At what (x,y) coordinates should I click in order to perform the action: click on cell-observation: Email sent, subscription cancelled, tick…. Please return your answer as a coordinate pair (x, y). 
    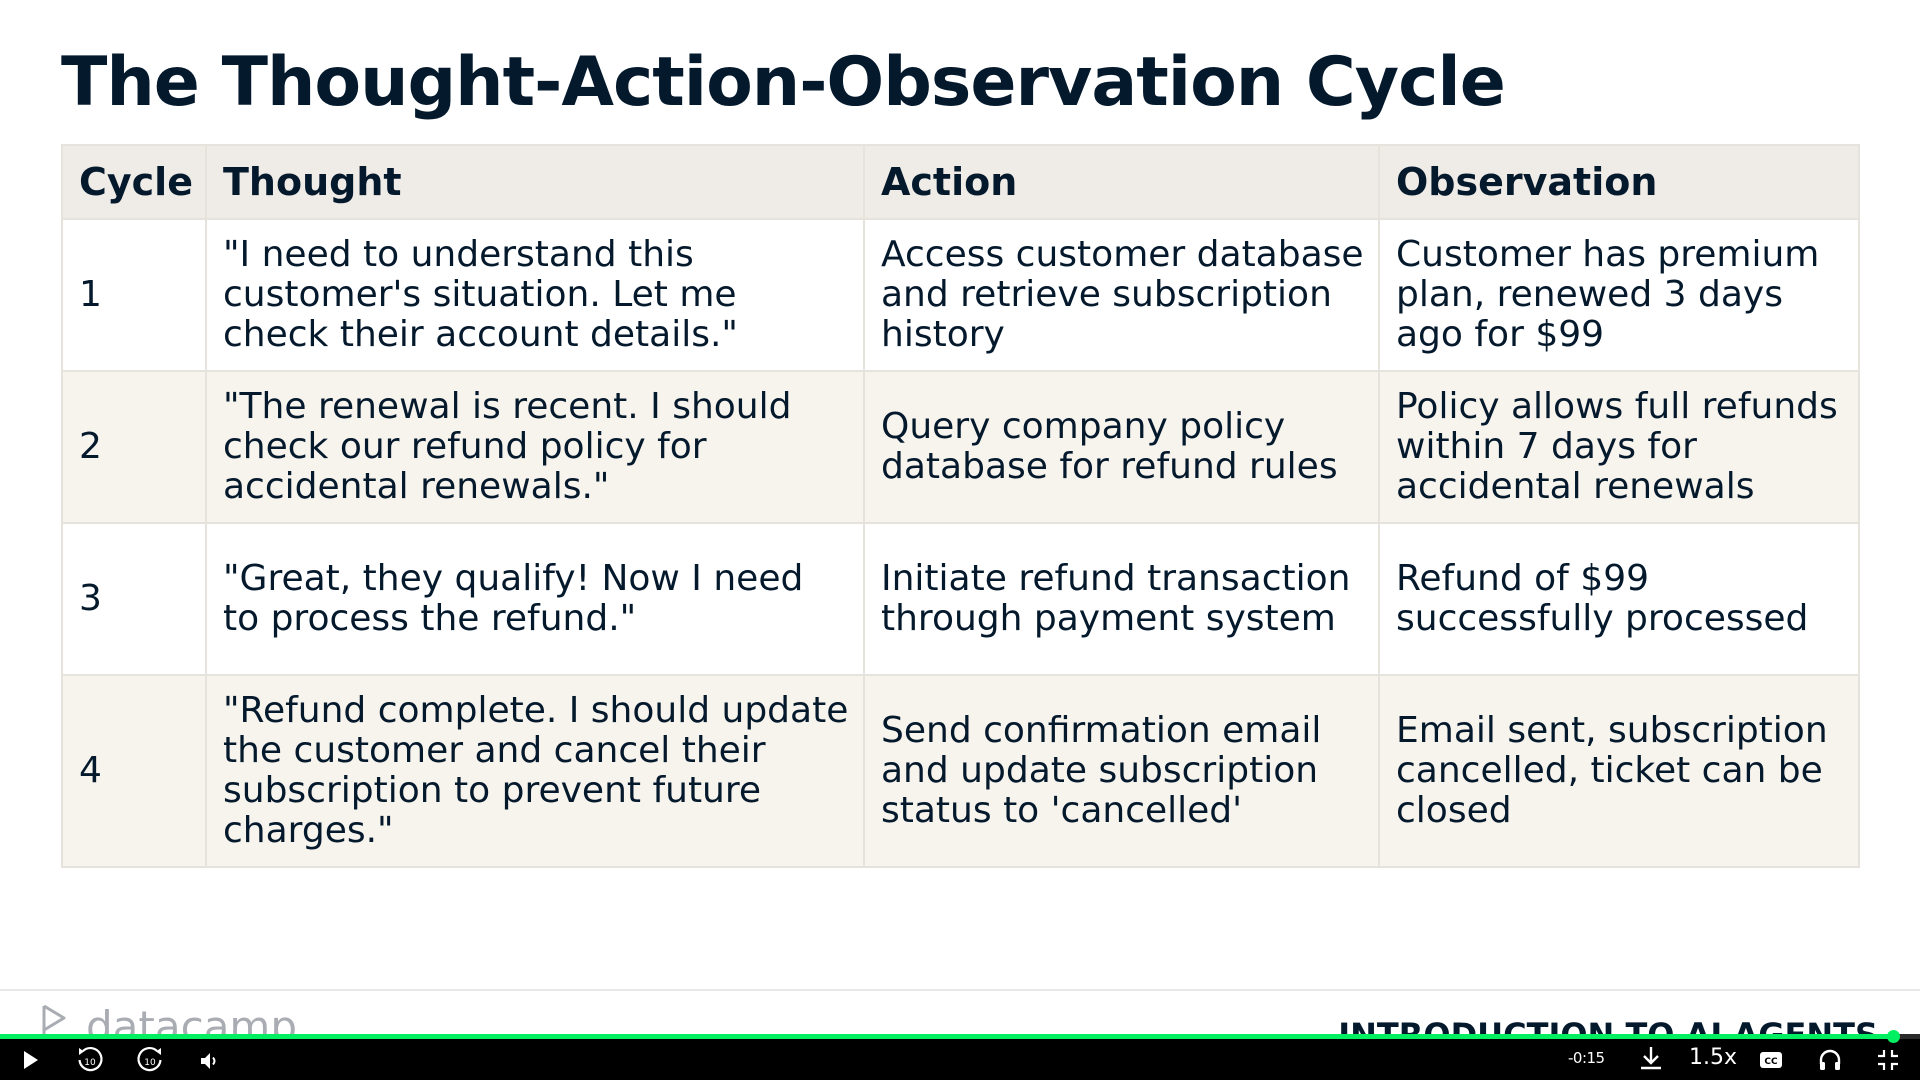
    Looking at the image, I should click on (1619, 771).